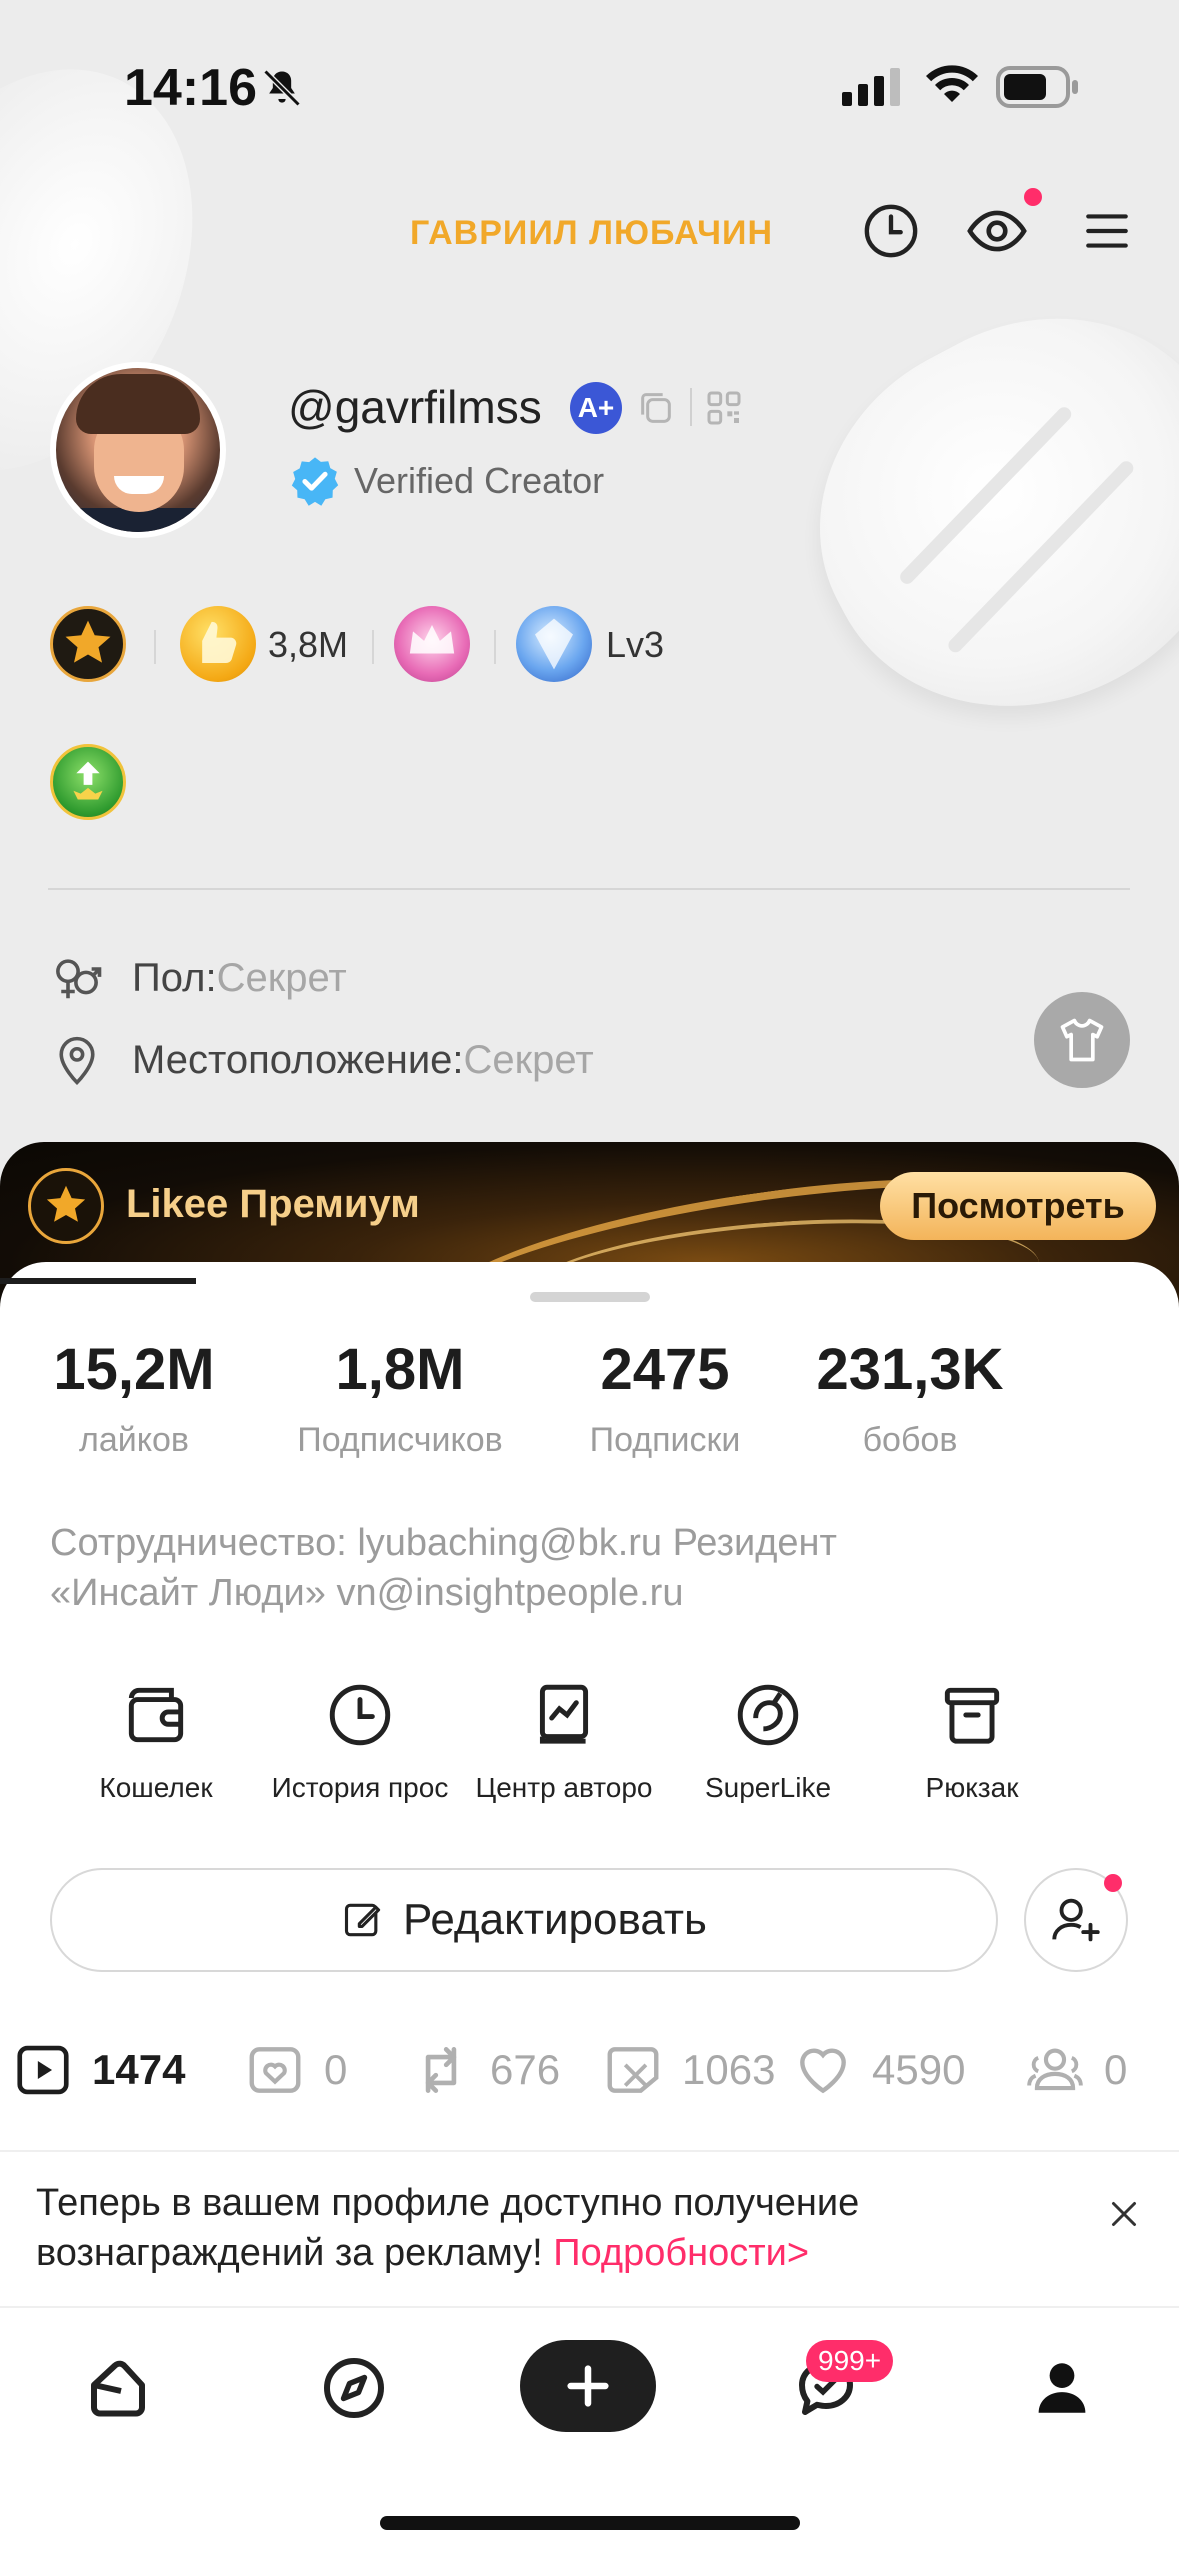 The height and width of the screenshot is (2556, 1179). I want to click on stat-beans: 231,3K бобов, so click(910, 1398).